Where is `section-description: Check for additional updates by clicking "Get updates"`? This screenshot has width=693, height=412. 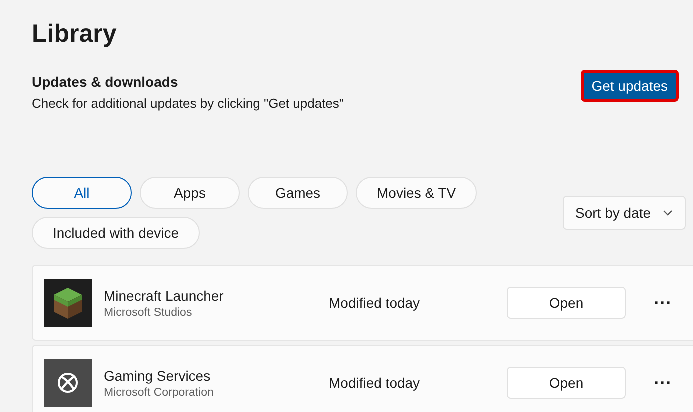
section-description: Check for additional updates by clicking "Get updates" is located at coordinates (188, 103).